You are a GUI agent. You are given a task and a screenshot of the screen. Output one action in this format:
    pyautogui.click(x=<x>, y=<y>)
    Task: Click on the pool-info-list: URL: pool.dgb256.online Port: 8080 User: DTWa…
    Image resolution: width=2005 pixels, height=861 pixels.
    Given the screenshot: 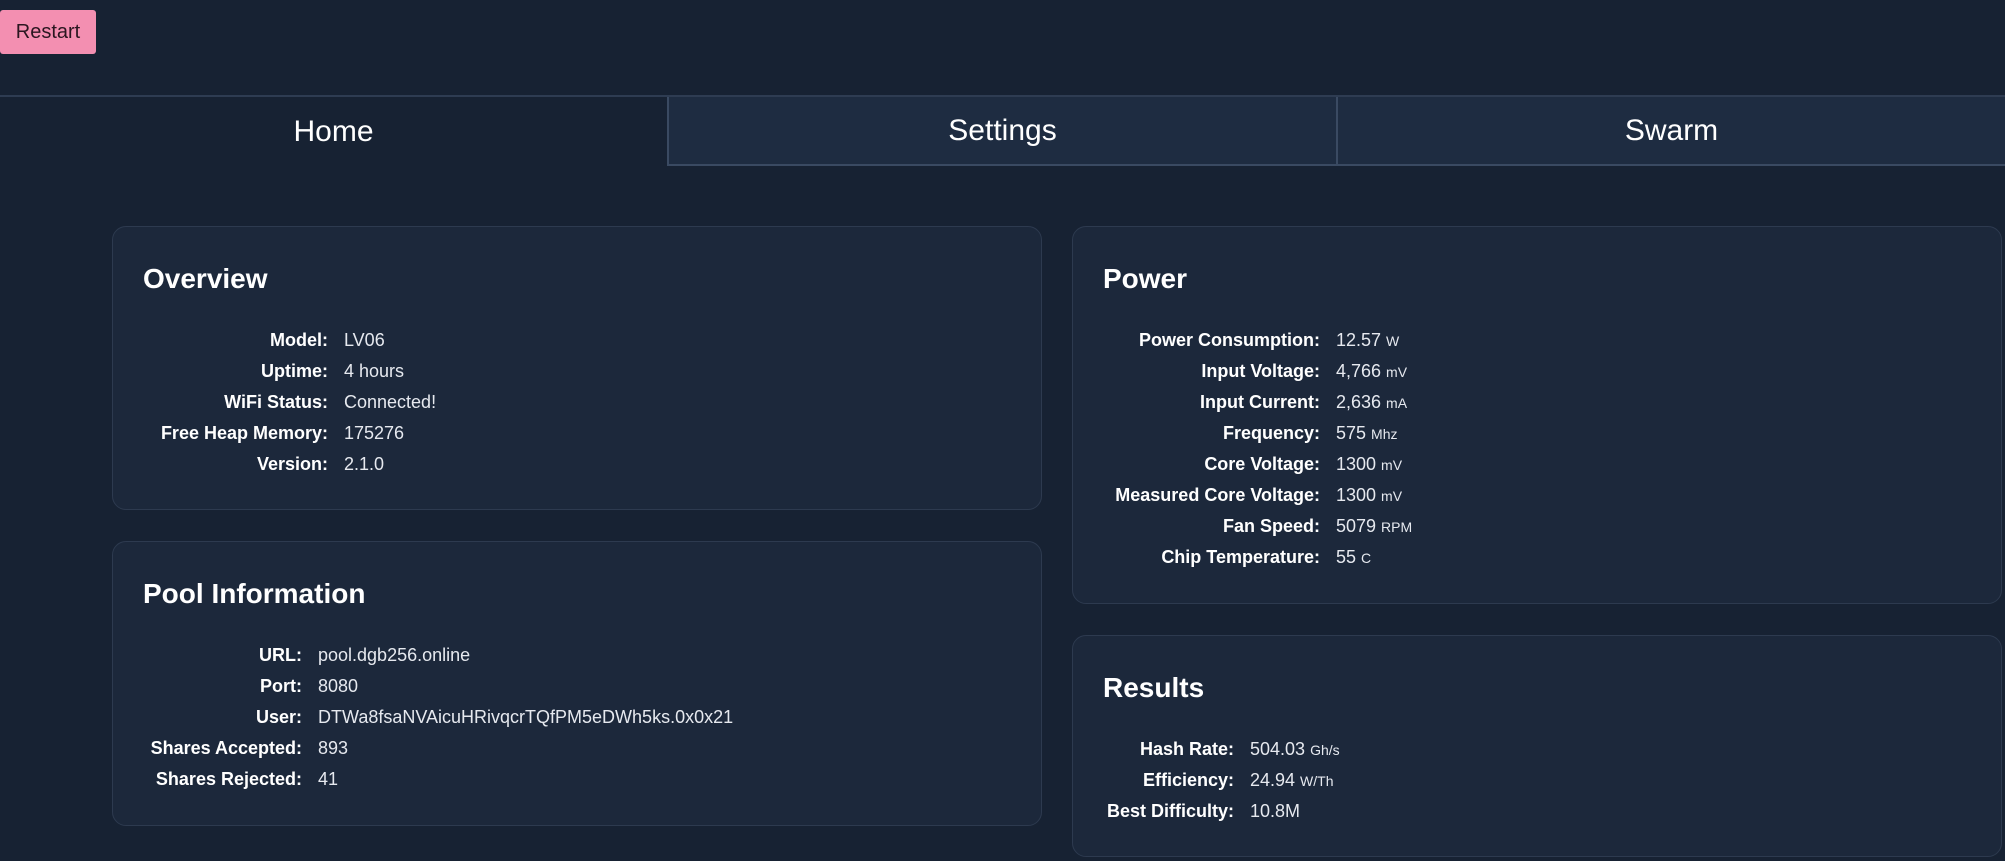 What is the action you would take?
    pyautogui.click(x=577, y=717)
    